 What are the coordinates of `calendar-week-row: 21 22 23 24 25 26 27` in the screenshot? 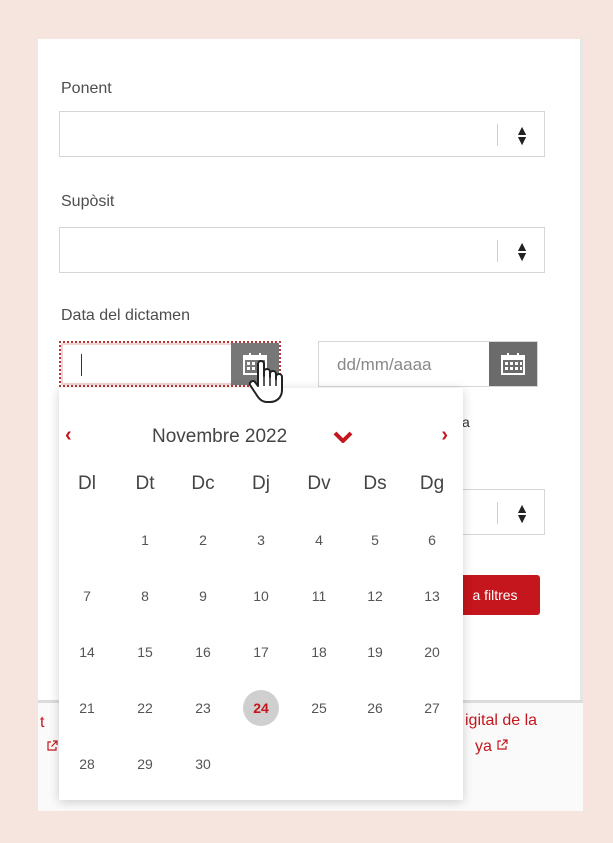 It's located at (261, 714).